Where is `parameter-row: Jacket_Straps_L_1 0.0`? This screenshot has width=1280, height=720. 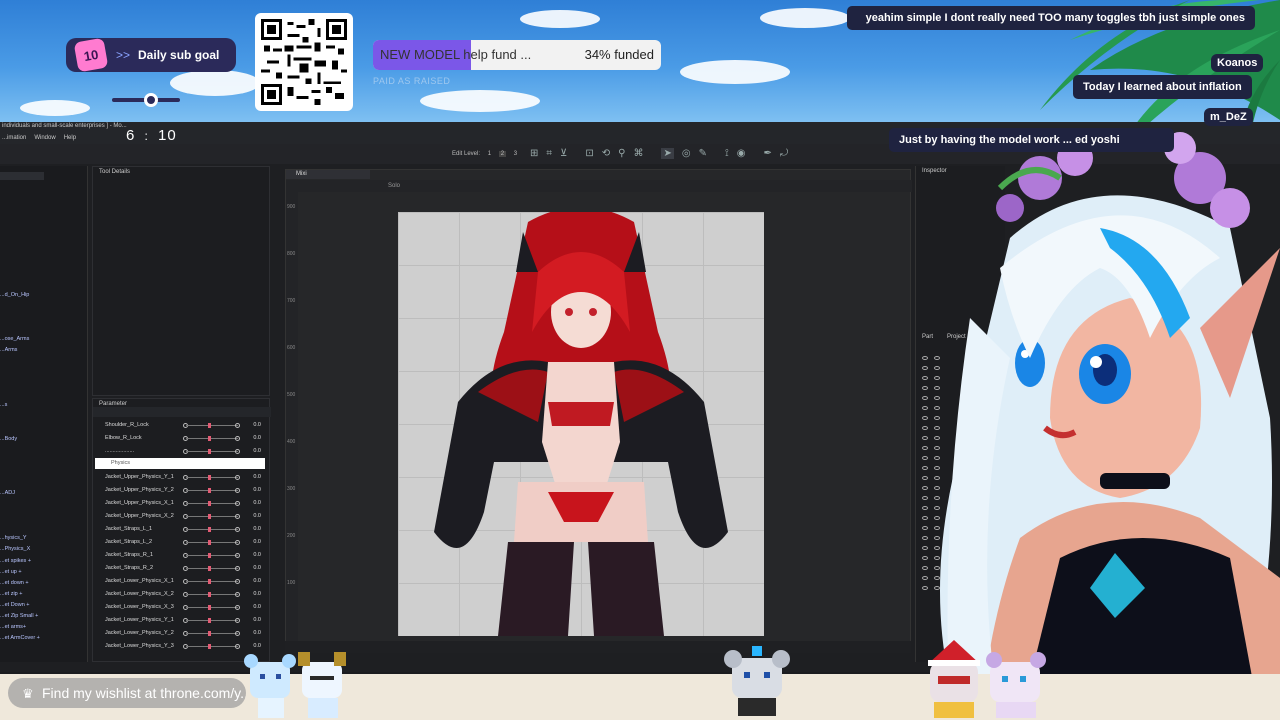
parameter-row: Jacket_Straps_L_1 0.0 is located at coordinates (181, 529).